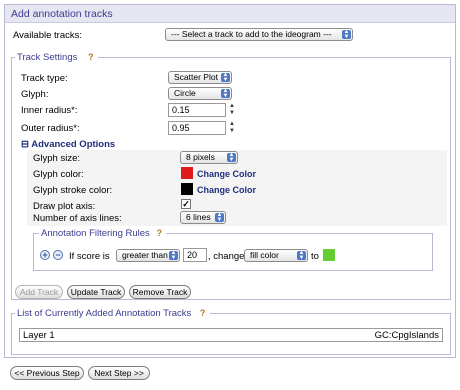  I want to click on glyph-stroke-swatch, so click(187, 189).